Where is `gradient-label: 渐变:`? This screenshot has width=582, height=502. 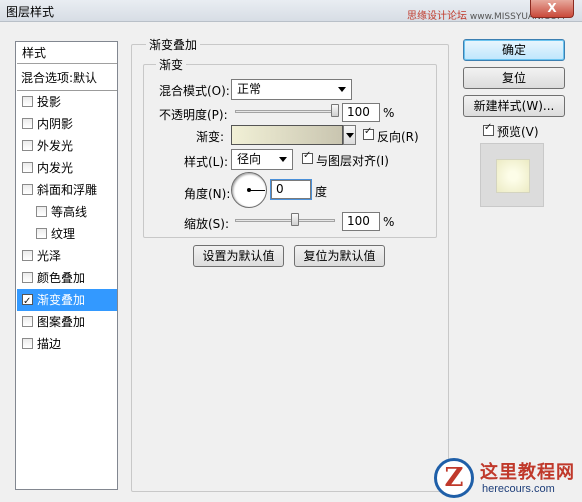
gradient-label: 渐变: is located at coordinates (210, 137).